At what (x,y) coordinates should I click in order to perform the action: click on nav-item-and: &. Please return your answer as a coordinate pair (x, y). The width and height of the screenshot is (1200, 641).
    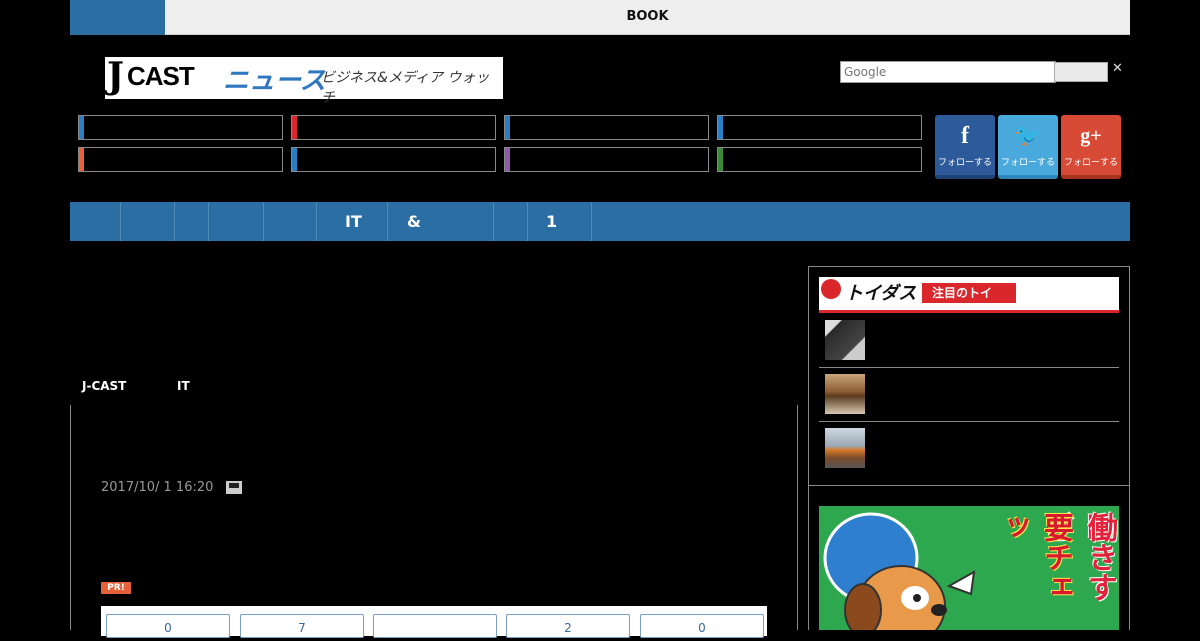
    Looking at the image, I should click on (414, 221).